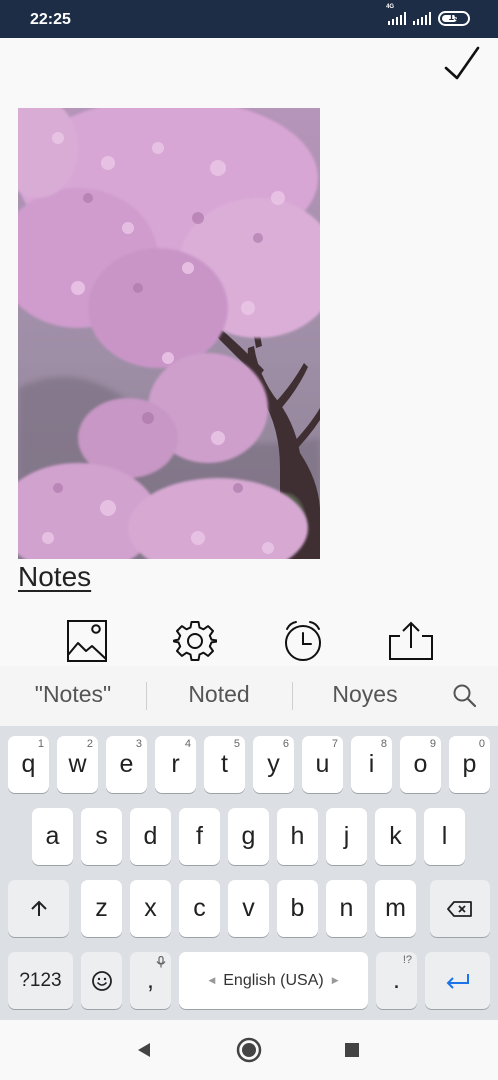  Describe the element at coordinates (390, 7) in the screenshot. I see `network-type-label: 4G` at that location.